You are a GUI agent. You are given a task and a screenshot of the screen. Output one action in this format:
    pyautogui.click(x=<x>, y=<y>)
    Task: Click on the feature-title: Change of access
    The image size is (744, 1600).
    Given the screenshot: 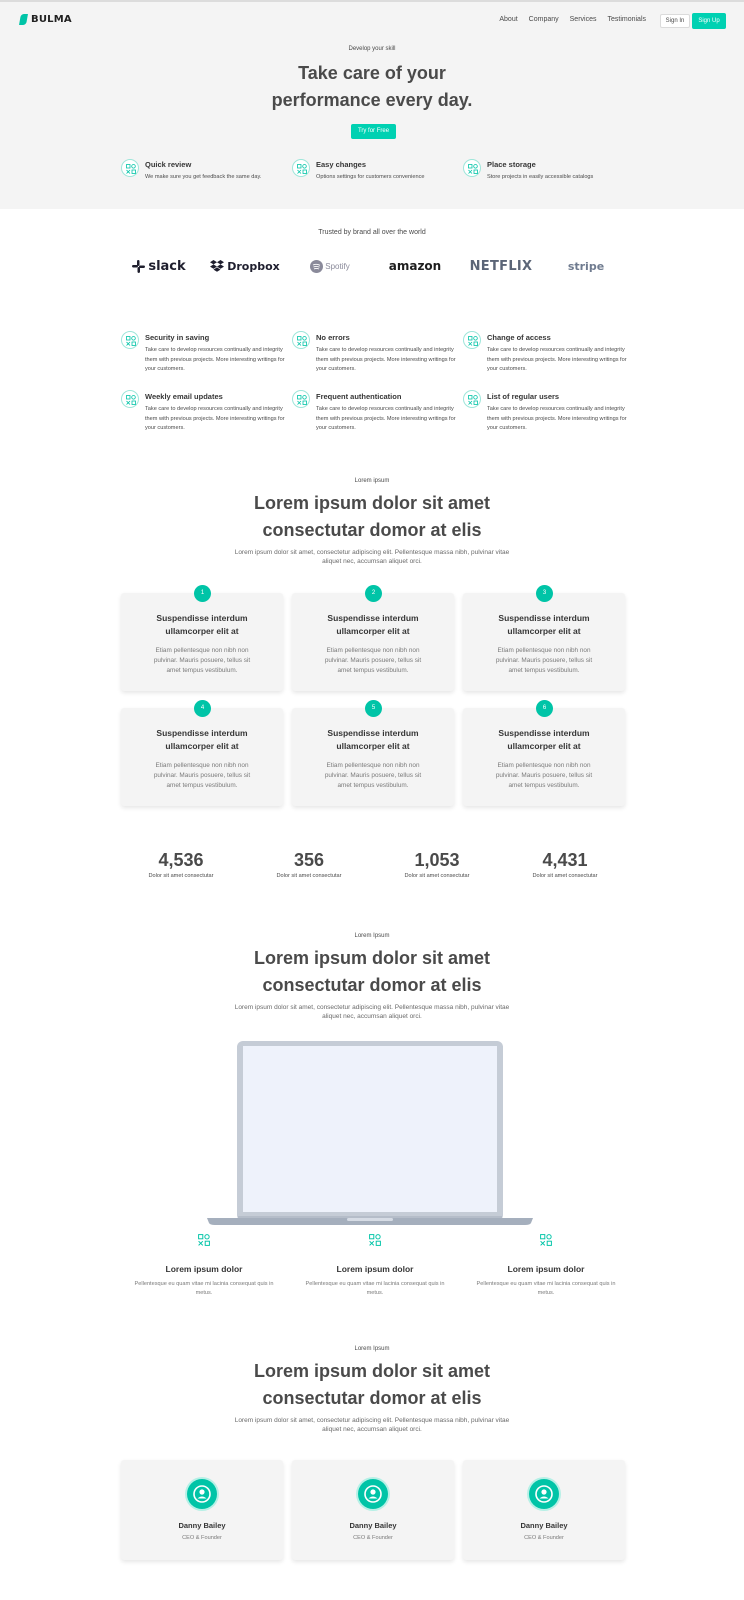 What is the action you would take?
    pyautogui.click(x=519, y=337)
    